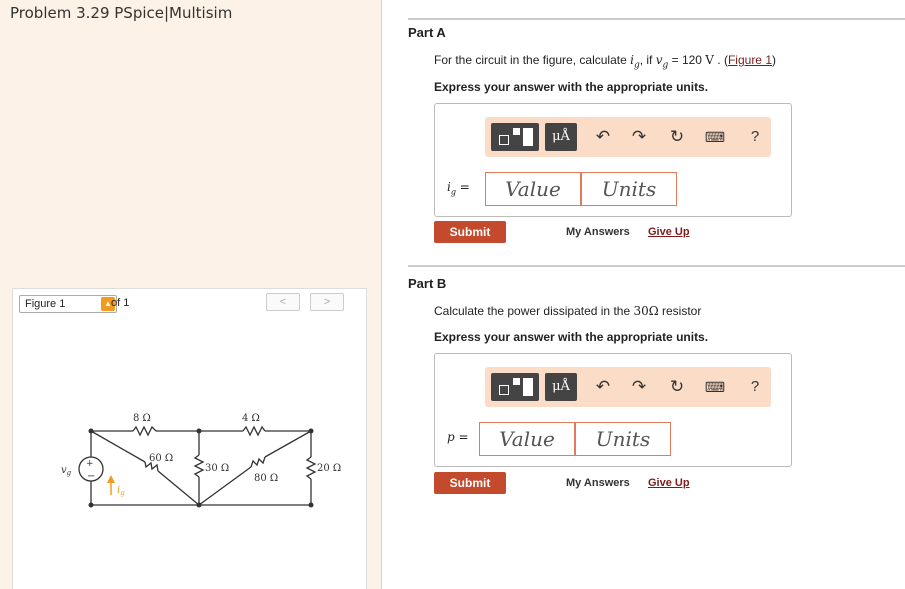 Image resolution: width=905 pixels, height=589 pixels. I want to click on part-b-value-input: Value, so click(527, 439).